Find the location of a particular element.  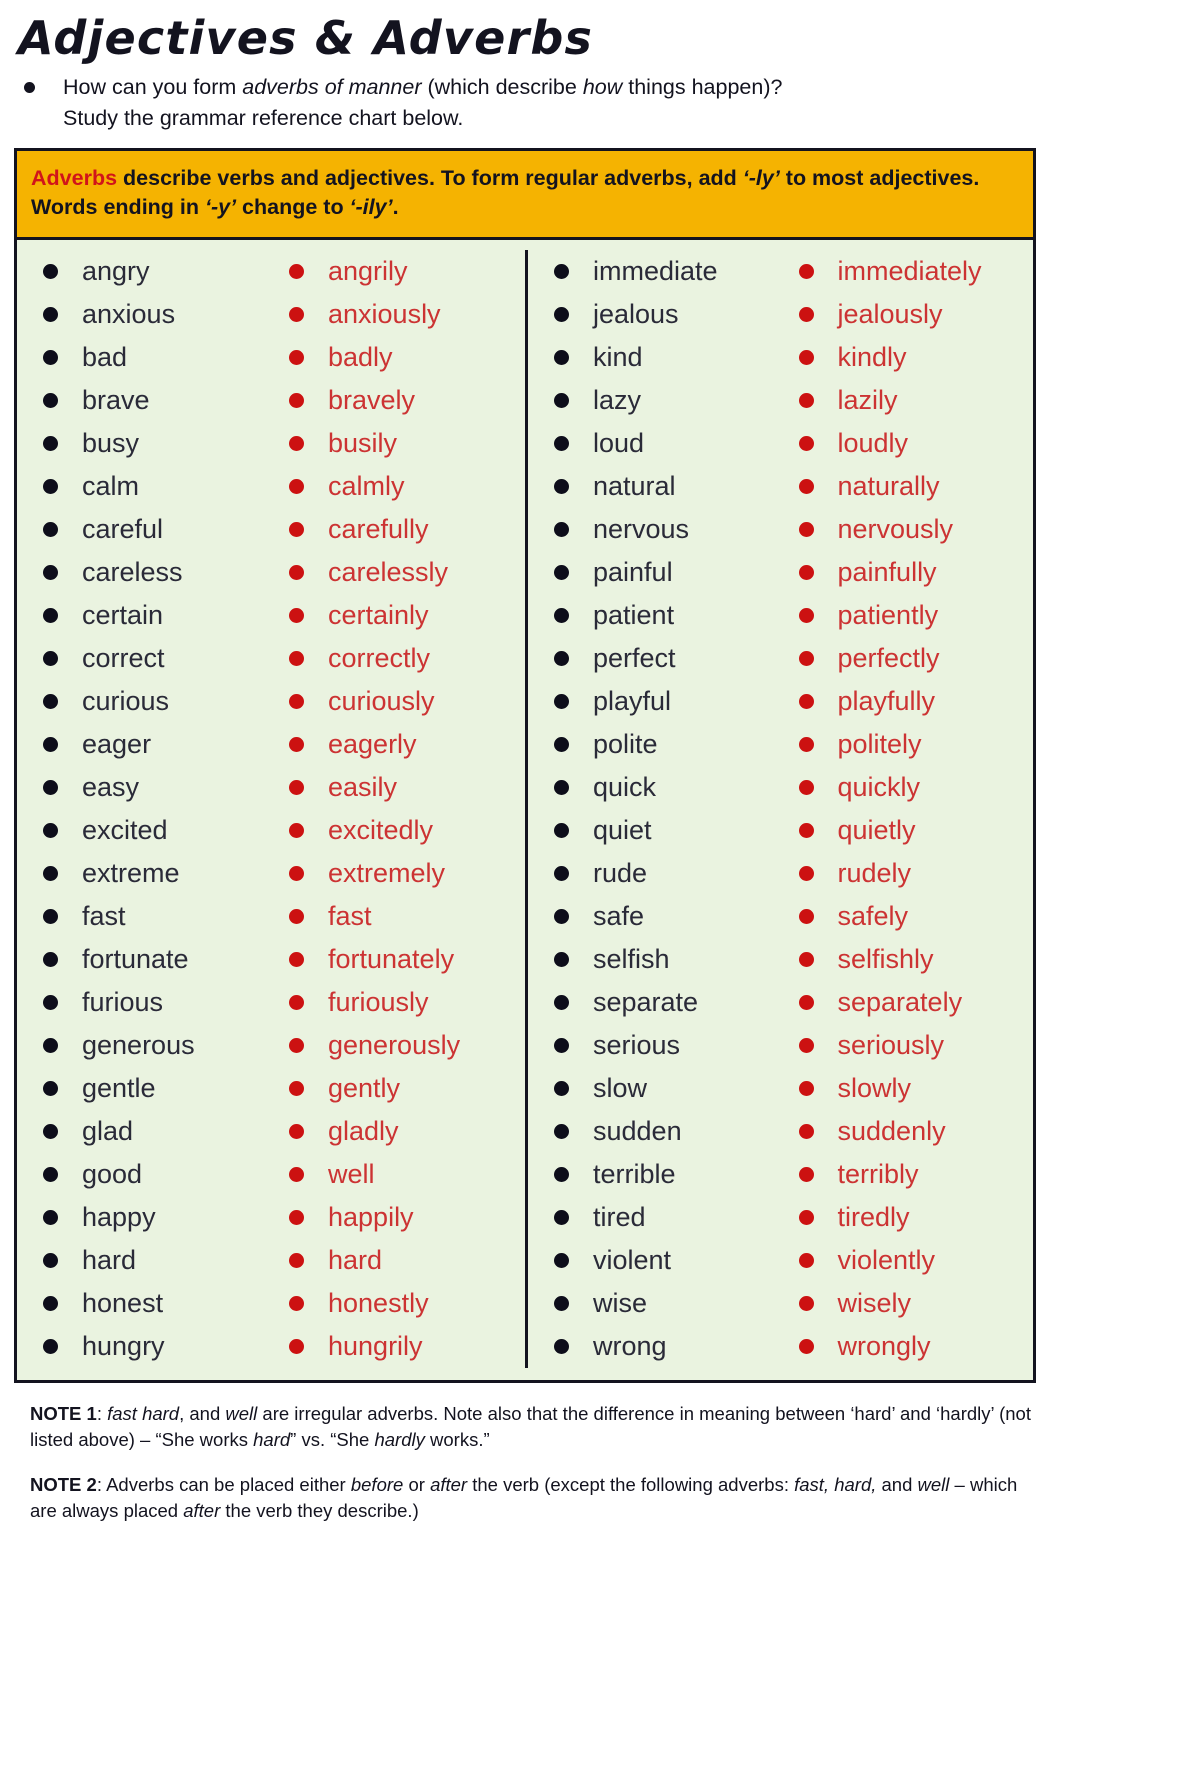

adverb-word: happily is located at coordinates (371, 1216).